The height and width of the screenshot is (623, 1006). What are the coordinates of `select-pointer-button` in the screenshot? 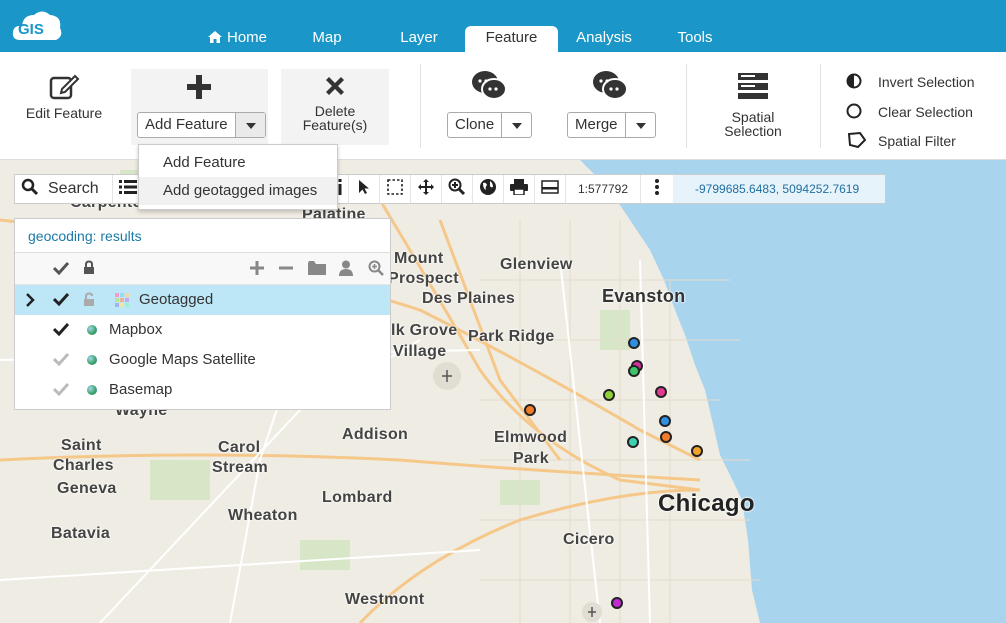 It's located at (364, 189).